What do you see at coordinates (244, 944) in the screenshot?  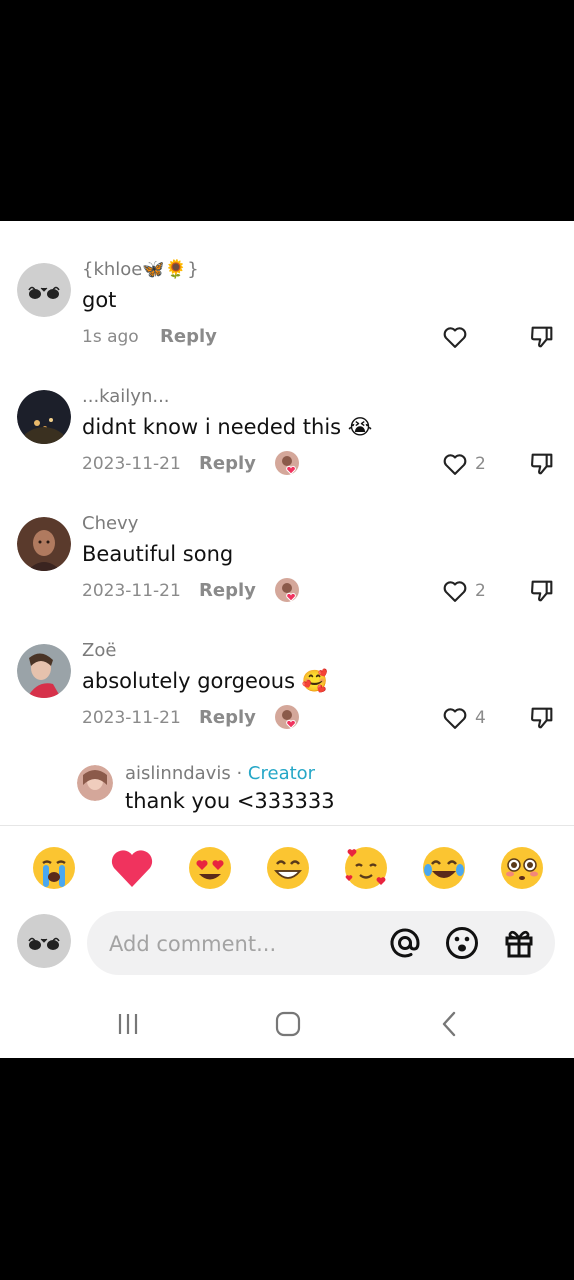 I see `comment-input` at bounding box center [244, 944].